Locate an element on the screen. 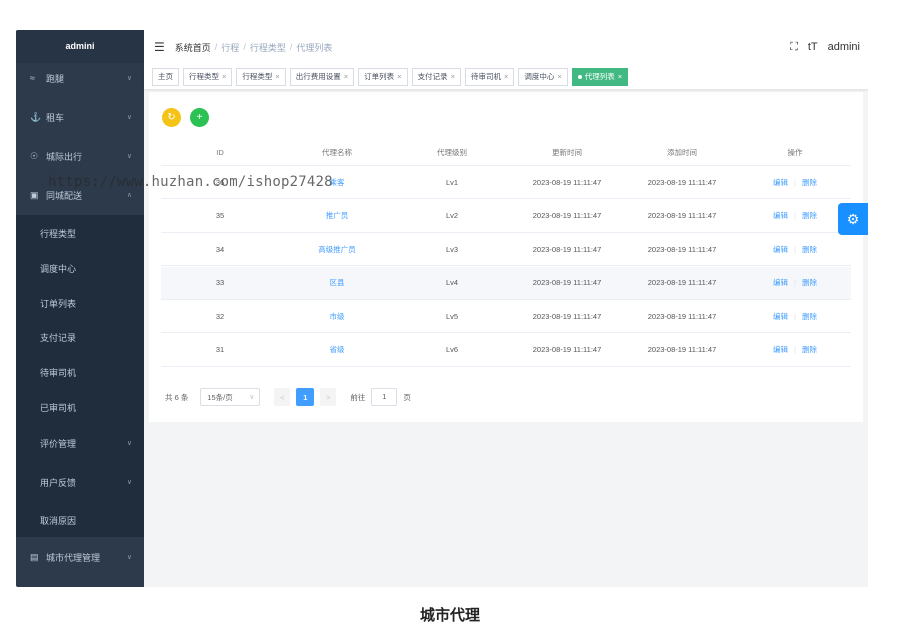 The height and width of the screenshot is (626, 900). cell-name: 推广员 is located at coordinates (337, 215).